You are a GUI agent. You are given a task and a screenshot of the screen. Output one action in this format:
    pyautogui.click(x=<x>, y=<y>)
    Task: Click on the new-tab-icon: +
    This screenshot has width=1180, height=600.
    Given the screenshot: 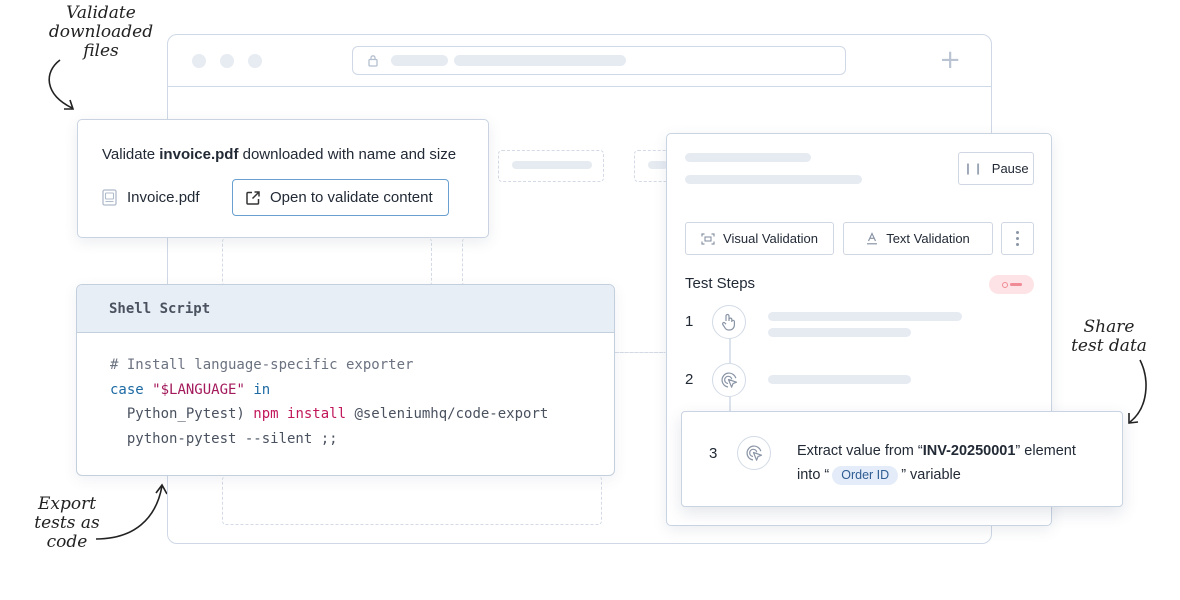 What is the action you would take?
    pyautogui.click(x=950, y=60)
    